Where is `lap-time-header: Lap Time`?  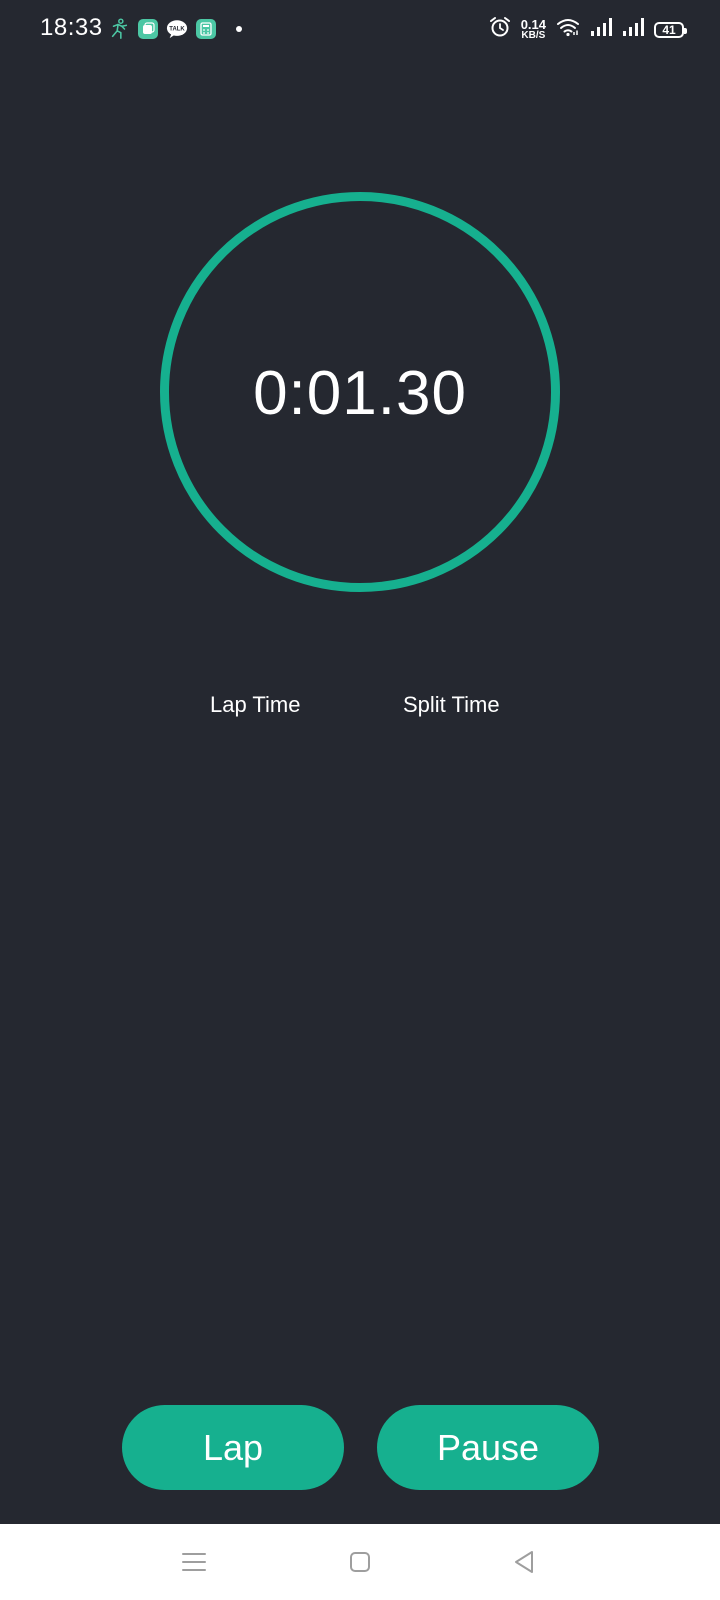 lap-time-header: Lap Time is located at coordinates (255, 704).